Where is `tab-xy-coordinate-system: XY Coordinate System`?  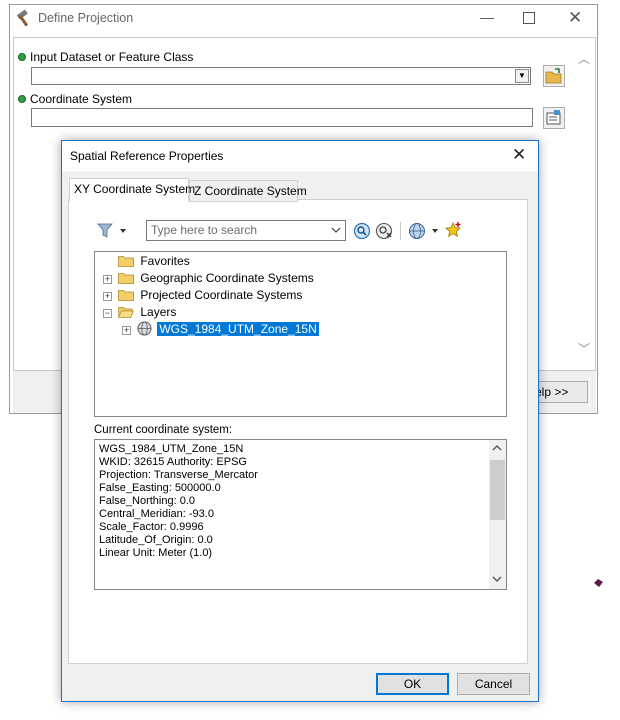 tab-xy-coordinate-system: XY Coordinate System is located at coordinates (132, 189).